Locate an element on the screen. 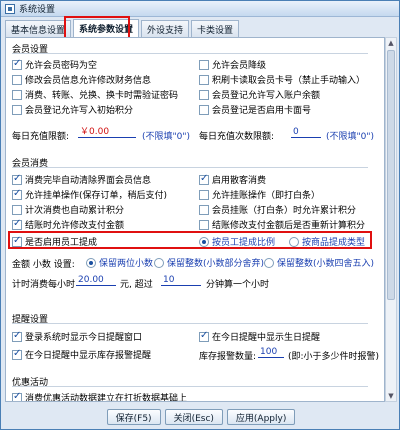  tab-peripherals: 外设支持 is located at coordinates (165, 28).